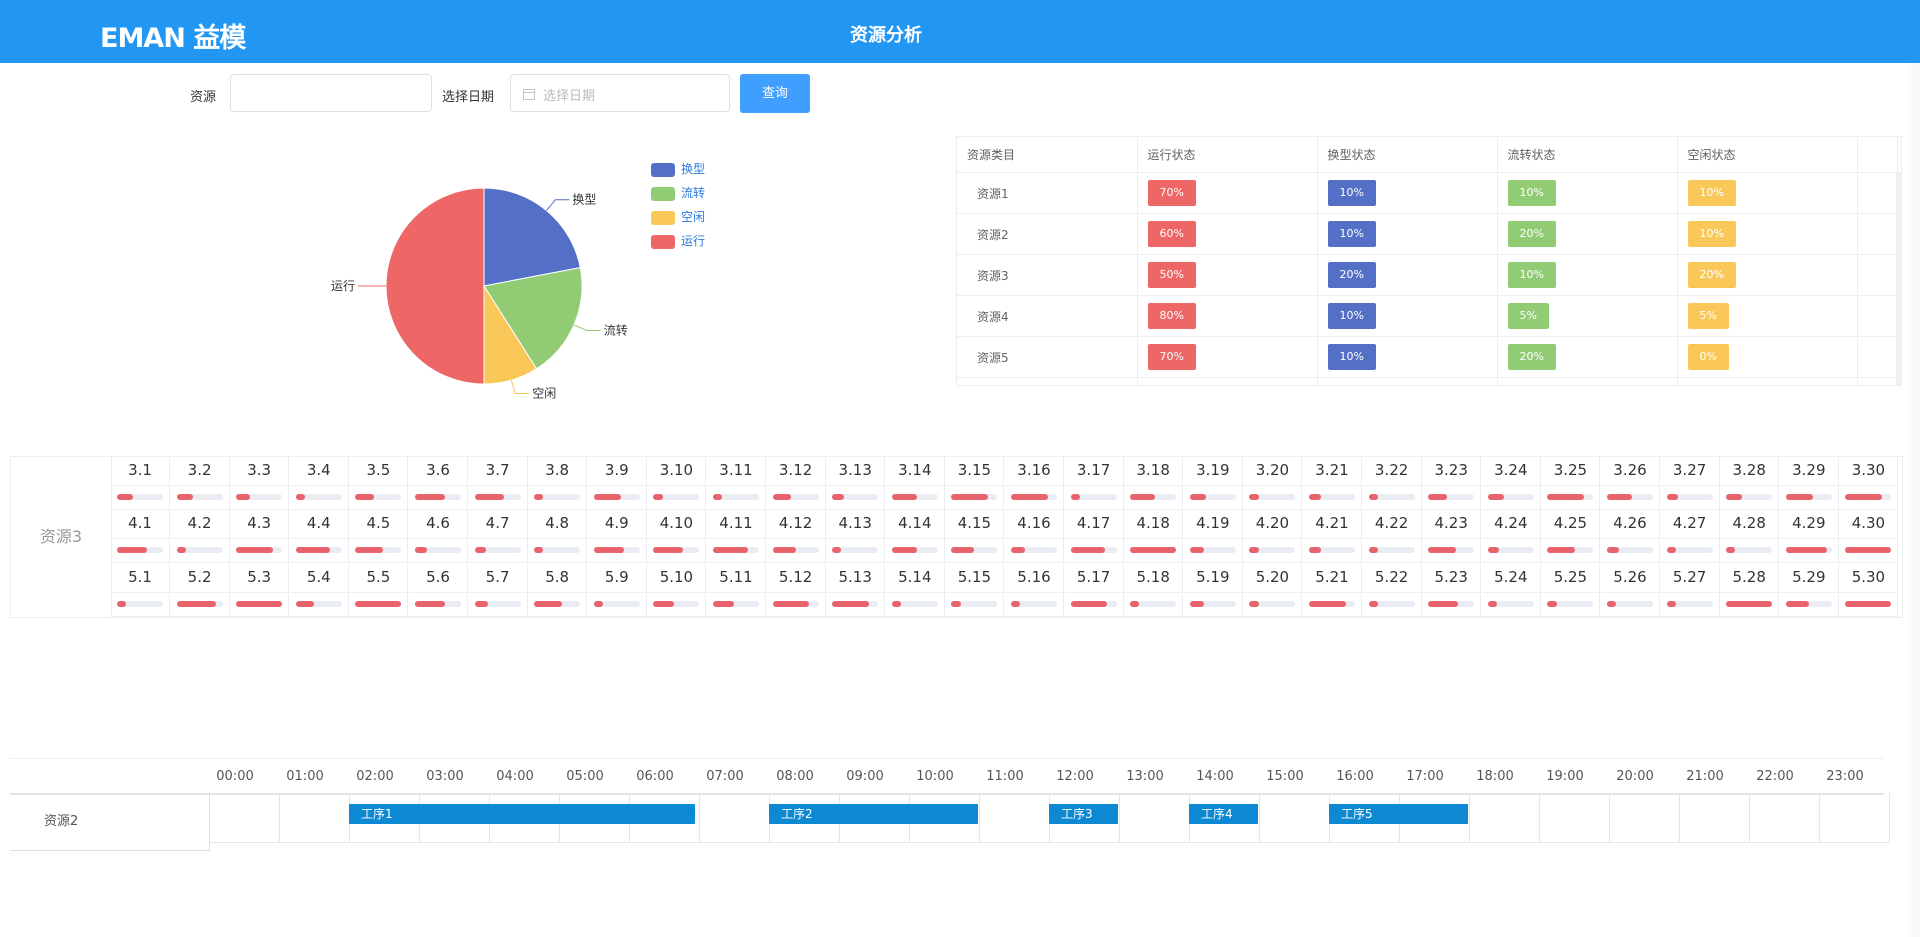 The width and height of the screenshot is (1920, 937). I want to click on calendar-day-cell: 3.27, so click(1690, 483).